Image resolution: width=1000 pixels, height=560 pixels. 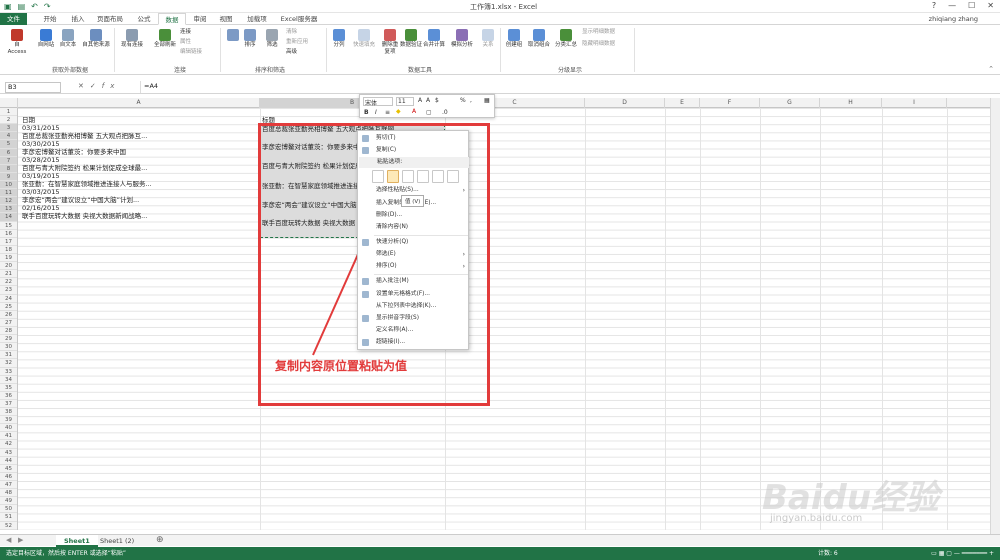 What do you see at coordinates (387, 112) in the screenshot?
I see `align-center-icon: ≡` at bounding box center [387, 112].